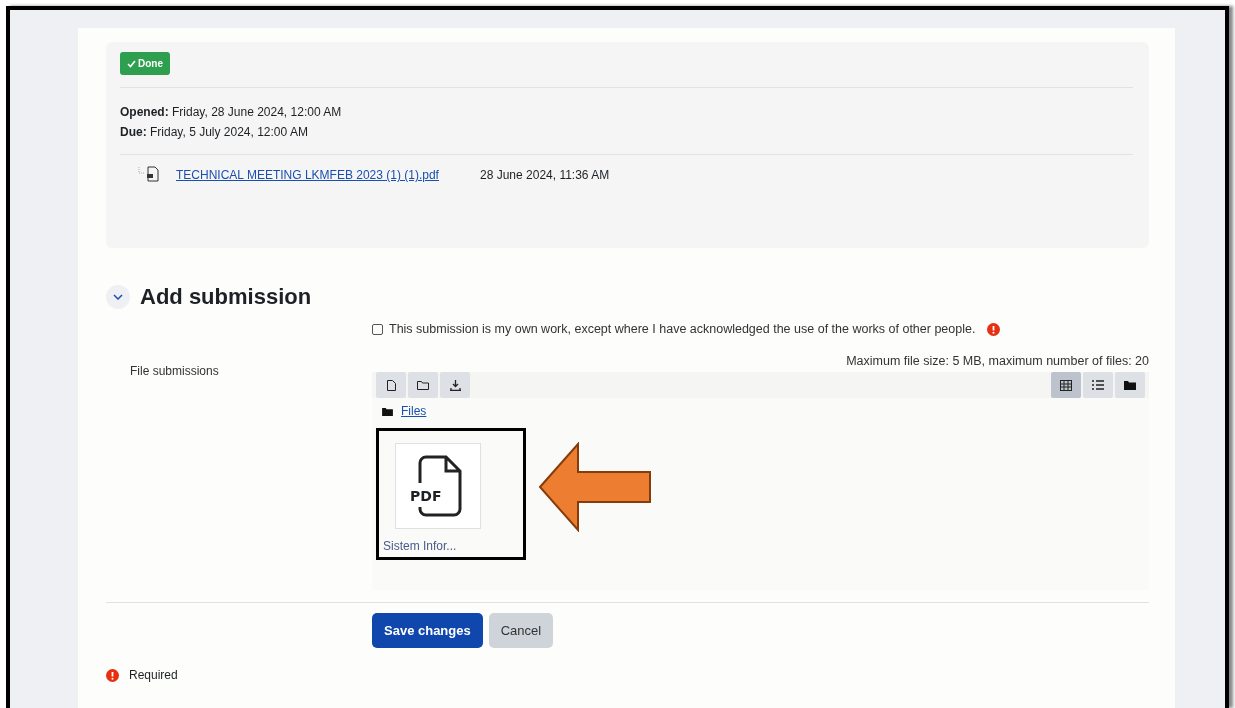  What do you see at coordinates (426, 496) in the screenshot?
I see `file-type-text: PDF` at bounding box center [426, 496].